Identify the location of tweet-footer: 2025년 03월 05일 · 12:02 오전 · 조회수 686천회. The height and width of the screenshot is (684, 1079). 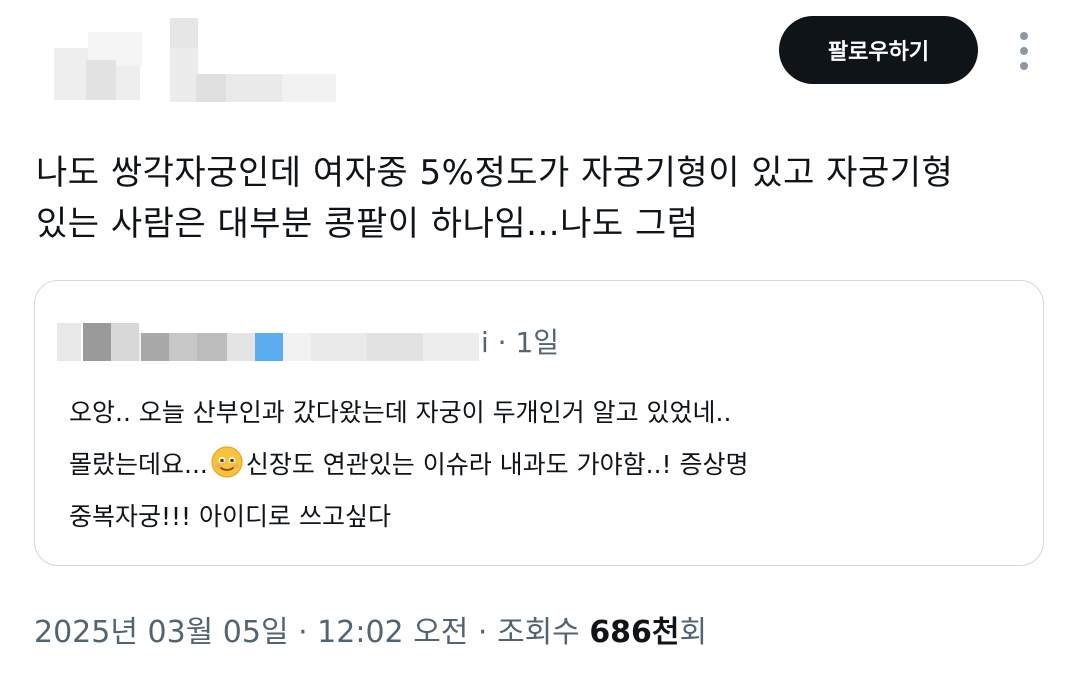
(370, 629).